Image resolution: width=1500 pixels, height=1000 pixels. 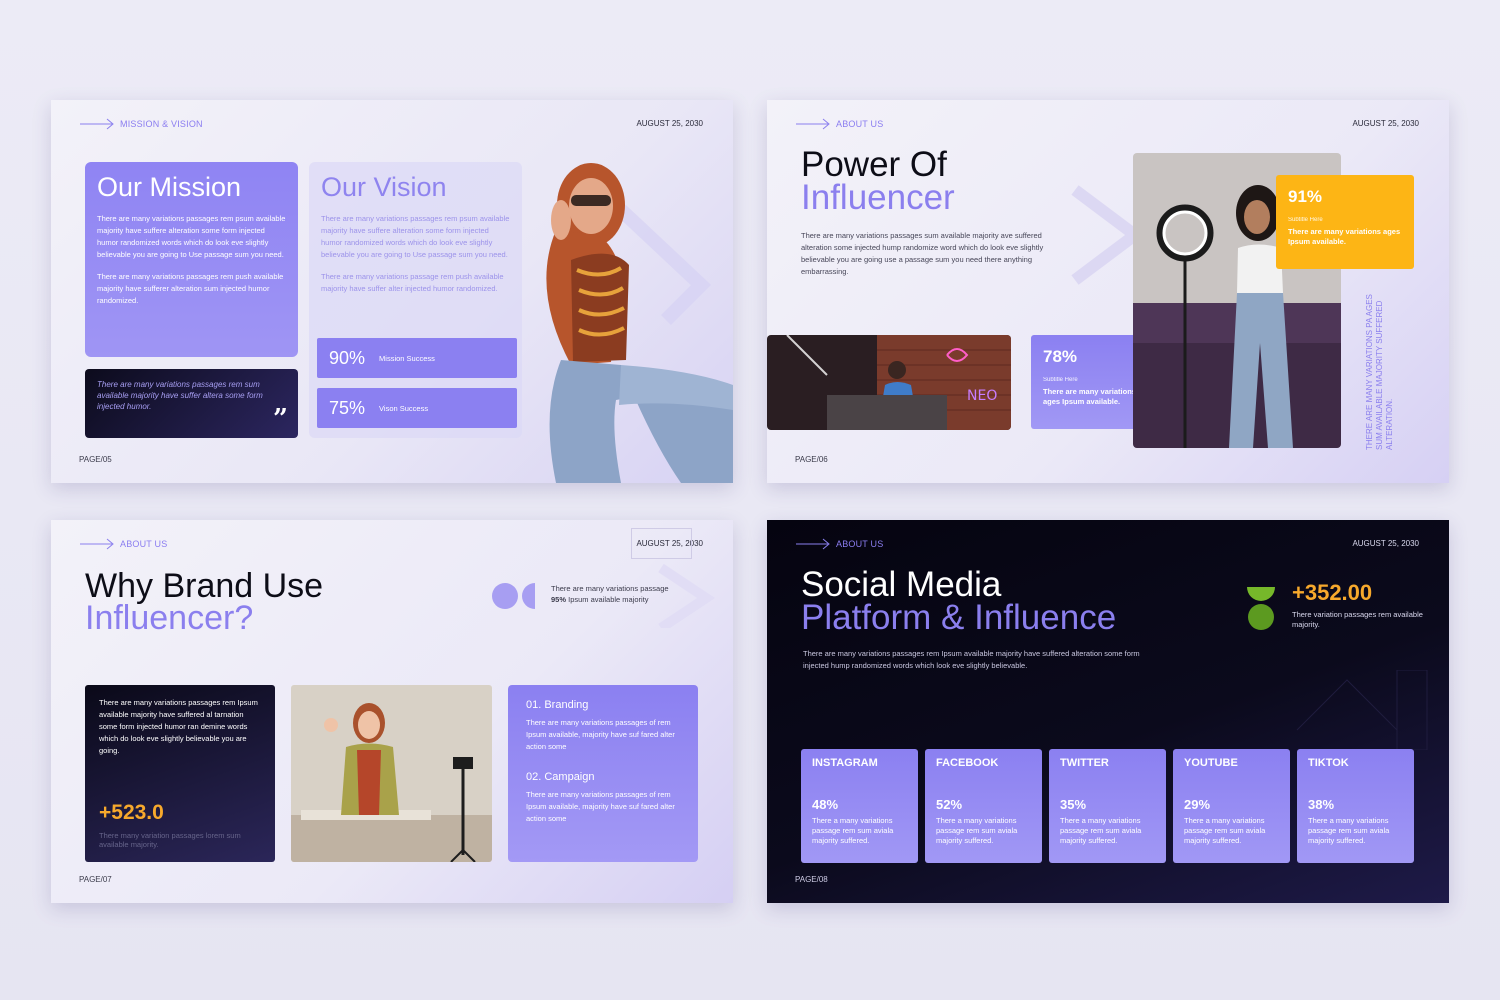 I want to click on stat-caption-line-2: Ipsum available majority, so click(x=608, y=599).